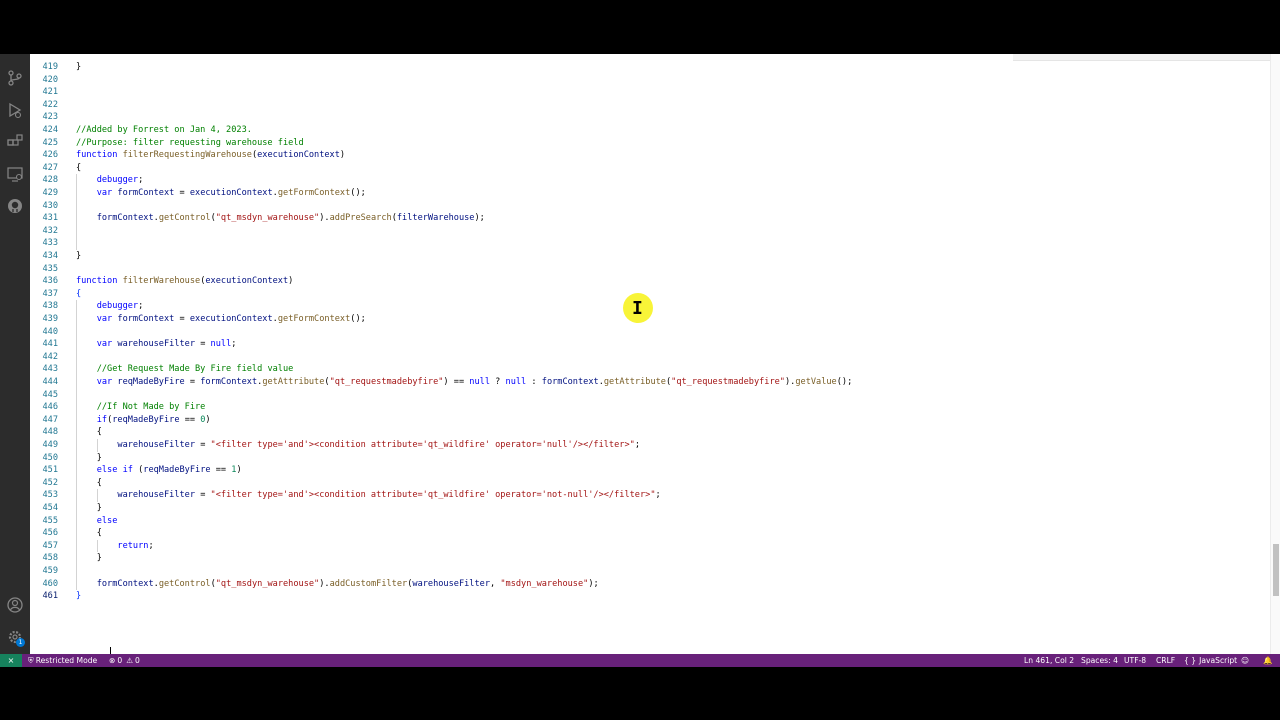 Image resolution: width=1280 pixels, height=720 pixels. Describe the element at coordinates (645, 533) in the screenshot. I see `code-line: 456 {` at that location.